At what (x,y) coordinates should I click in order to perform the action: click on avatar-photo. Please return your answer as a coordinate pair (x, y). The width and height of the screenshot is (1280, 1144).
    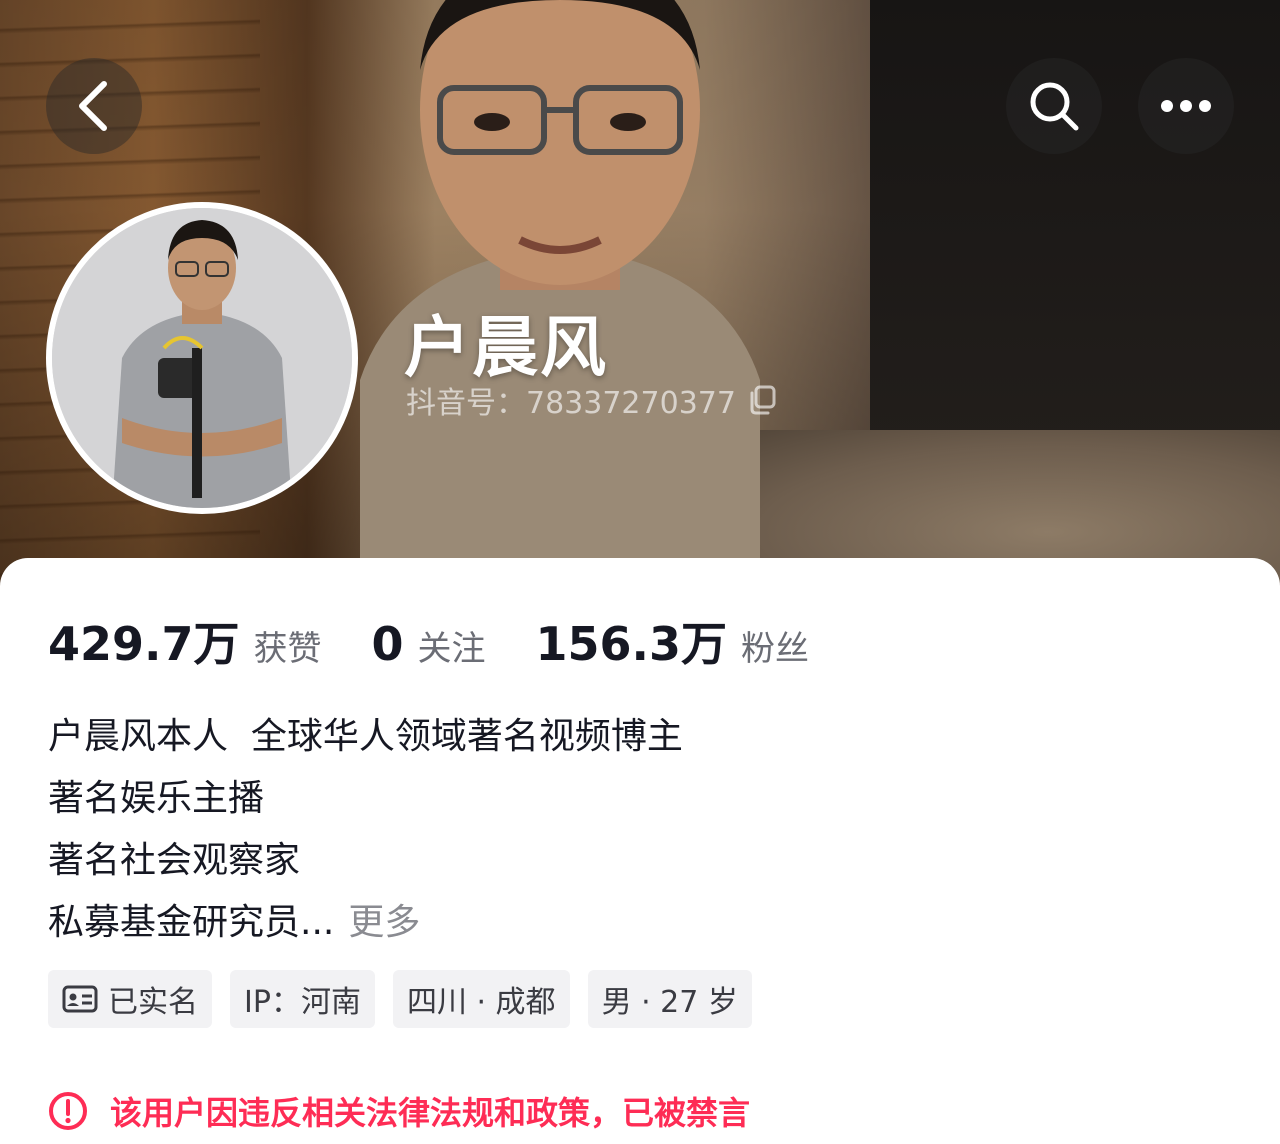
    Looking at the image, I should click on (202, 358).